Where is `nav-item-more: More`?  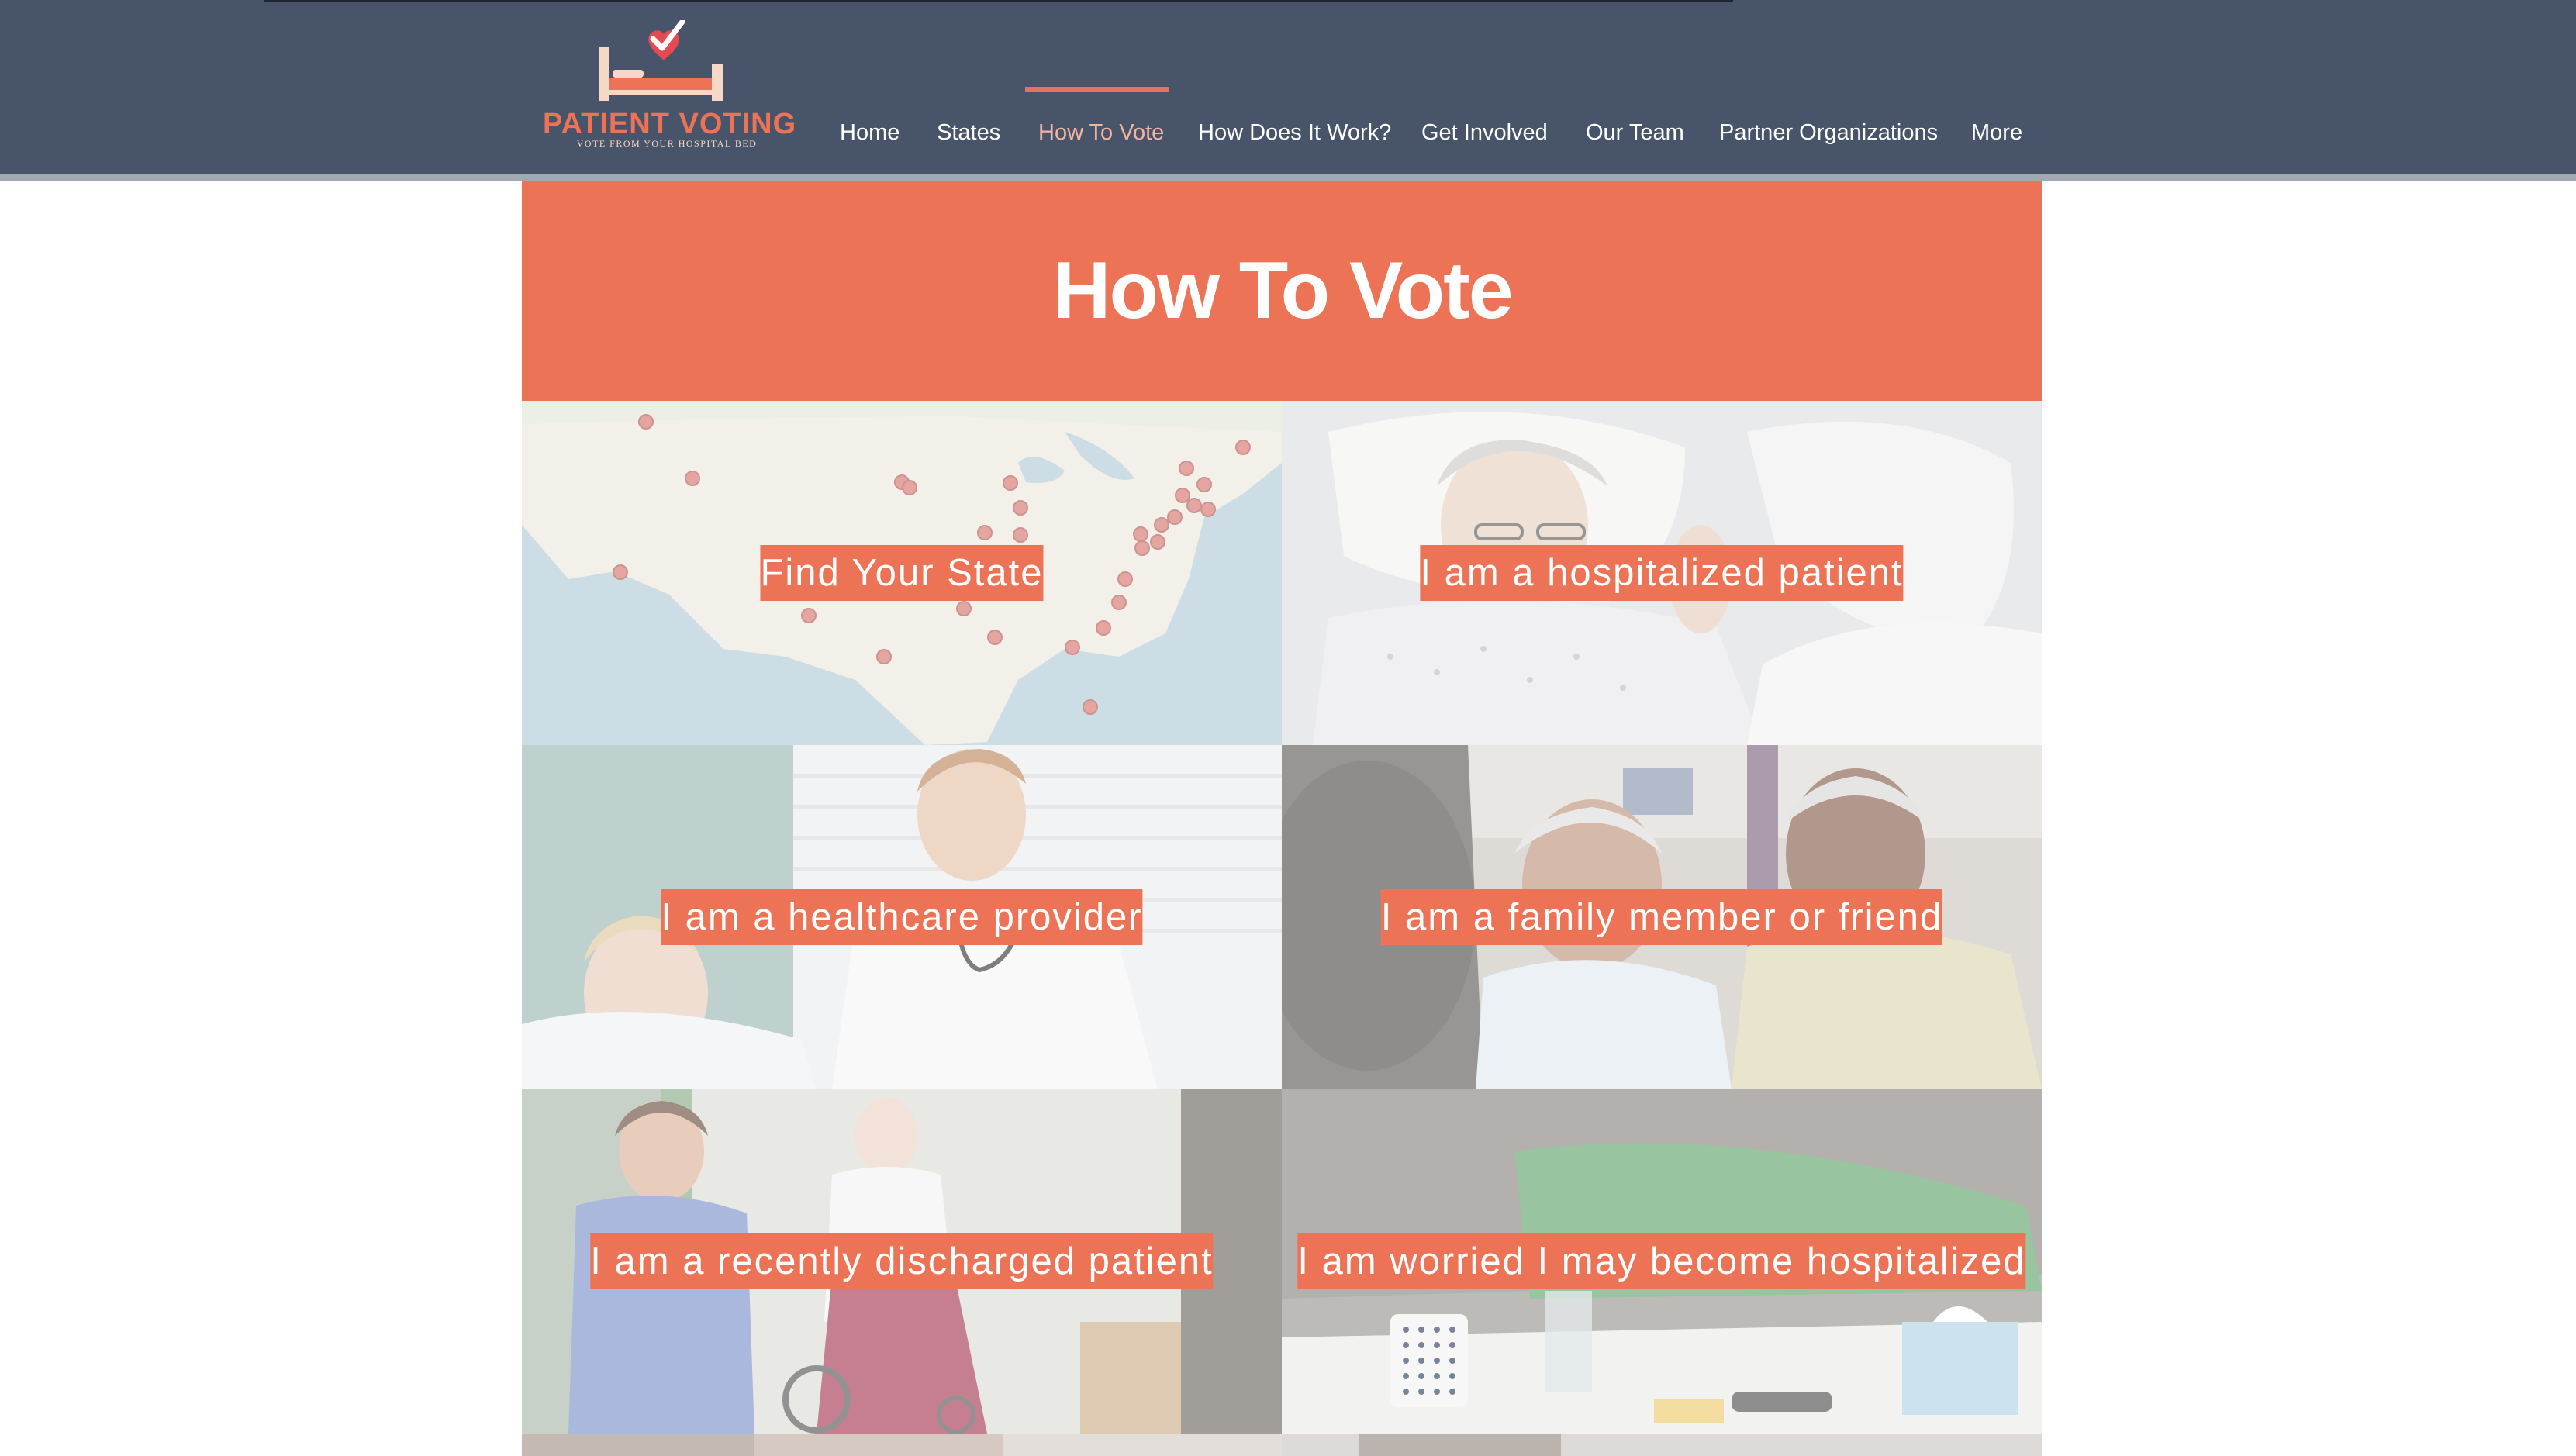
nav-item-more: More is located at coordinates (1997, 133).